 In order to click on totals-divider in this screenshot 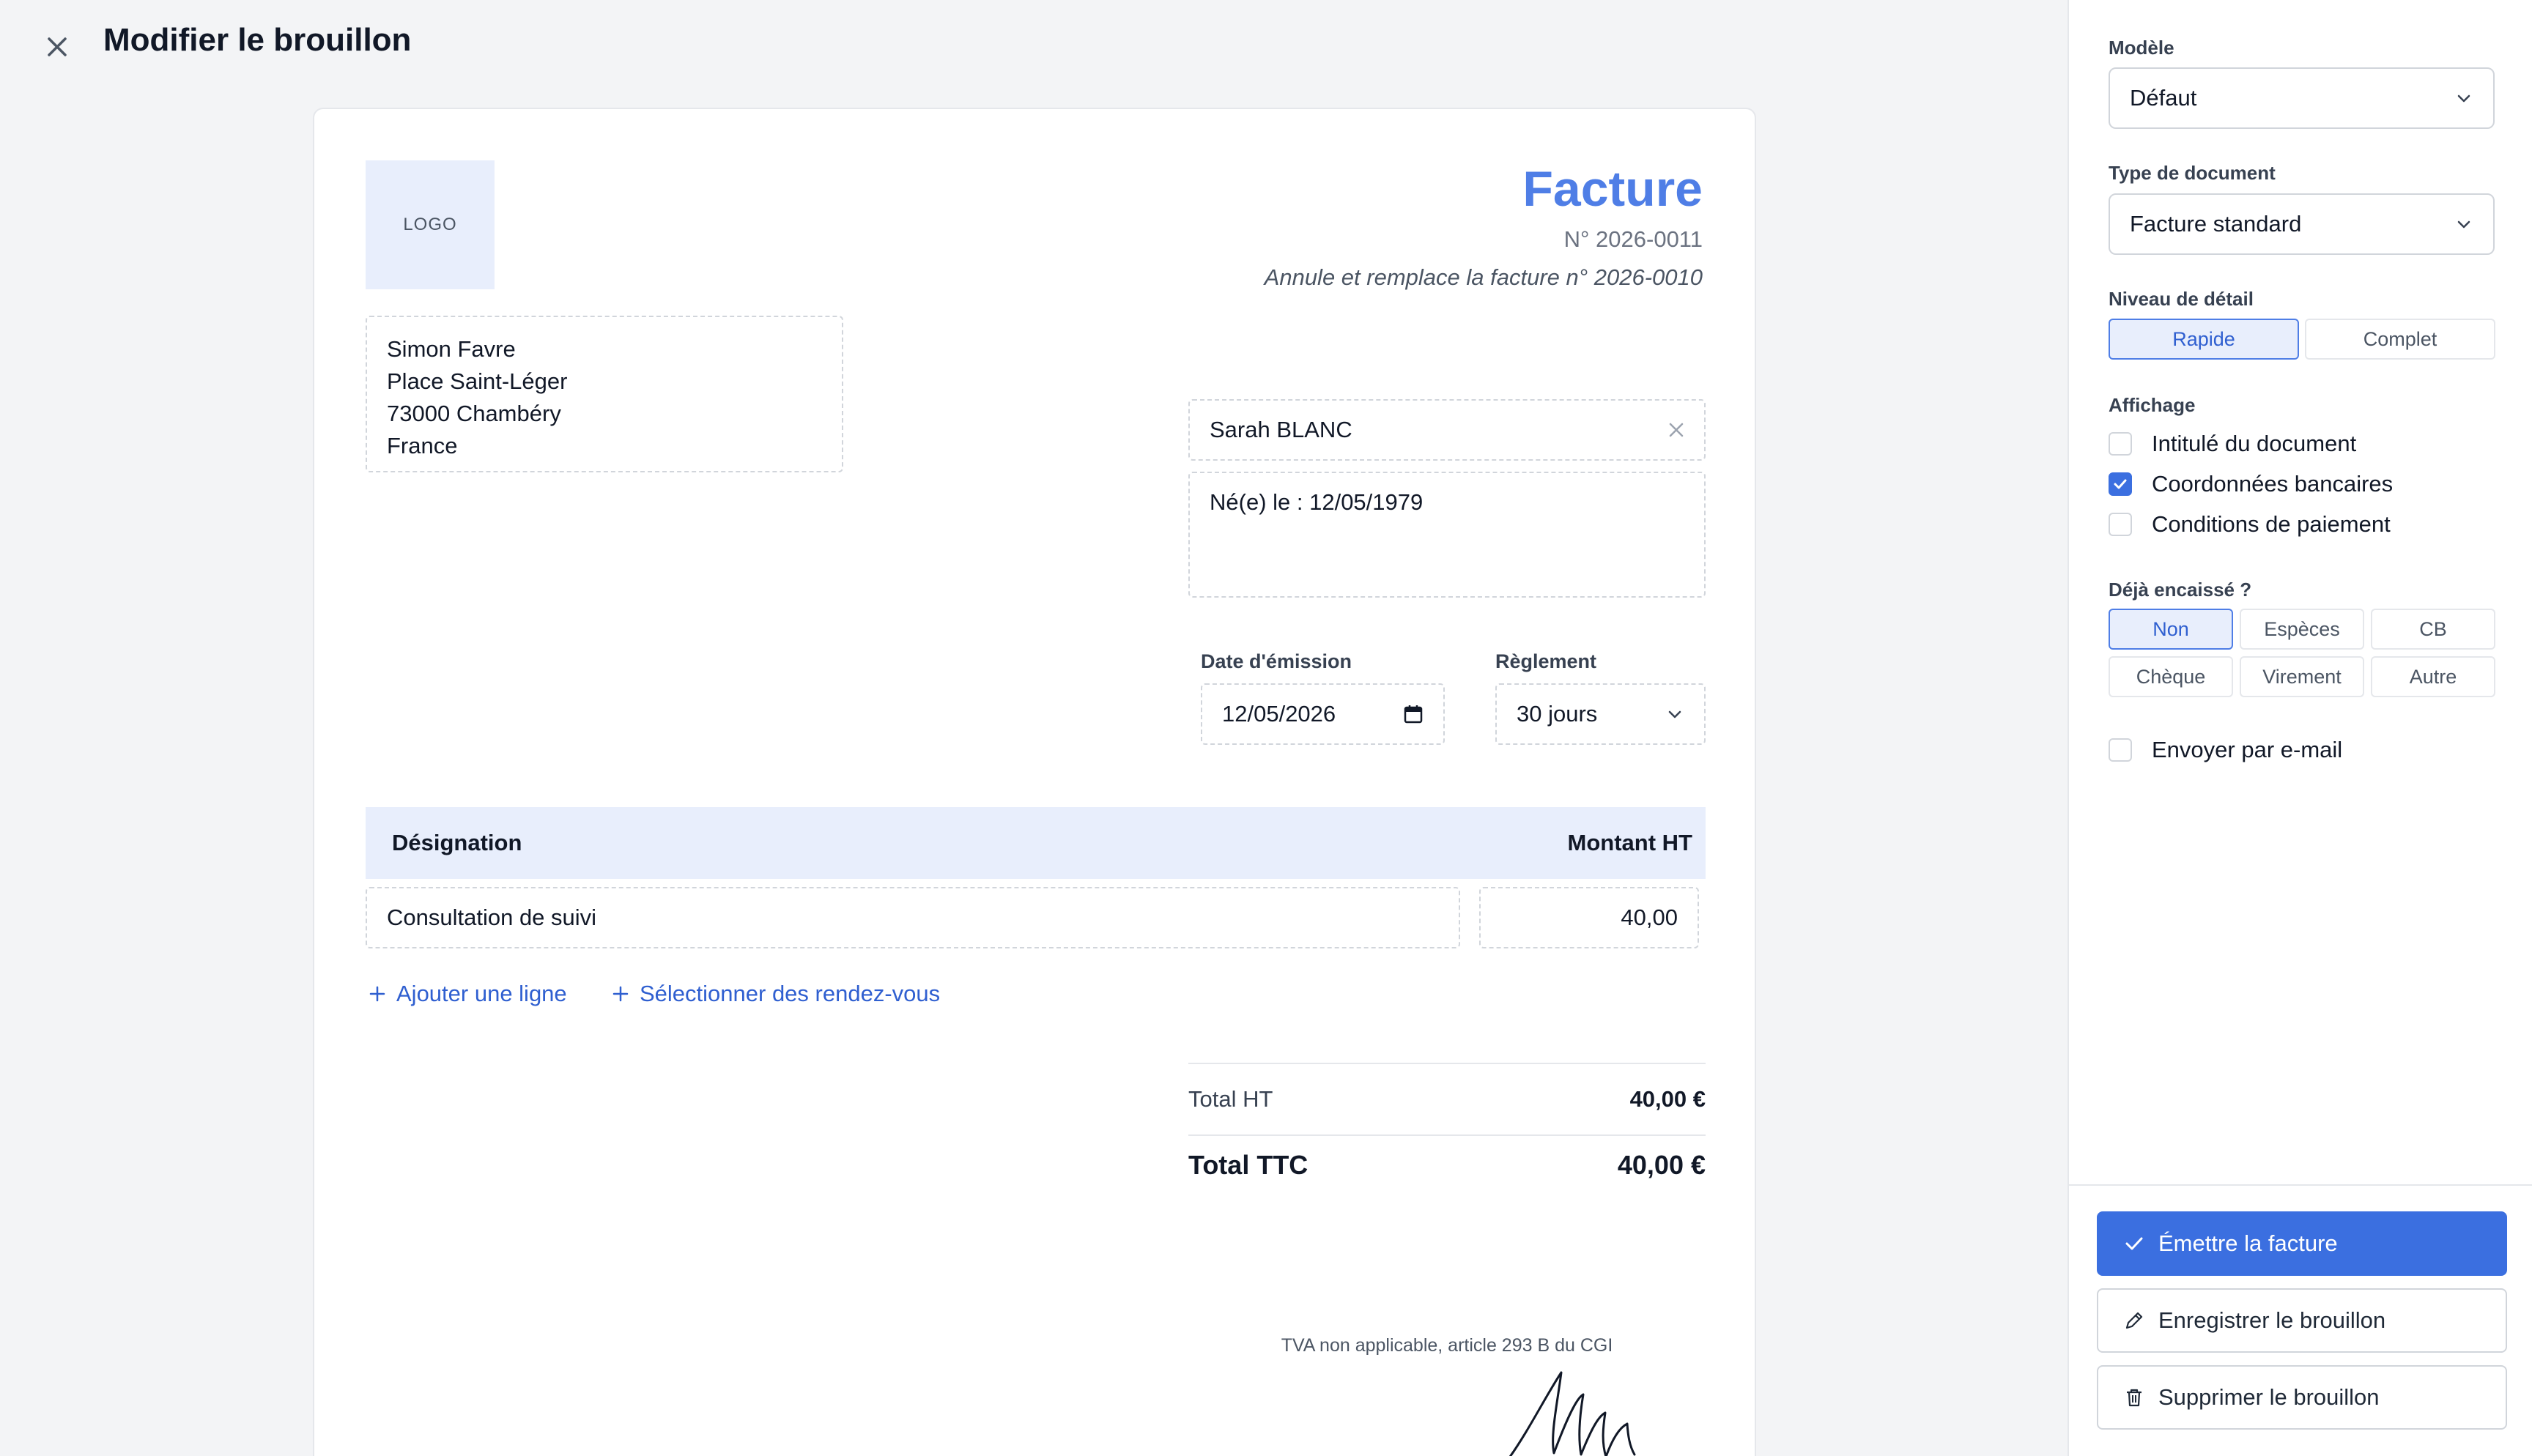, I will do `click(1447, 1135)`.